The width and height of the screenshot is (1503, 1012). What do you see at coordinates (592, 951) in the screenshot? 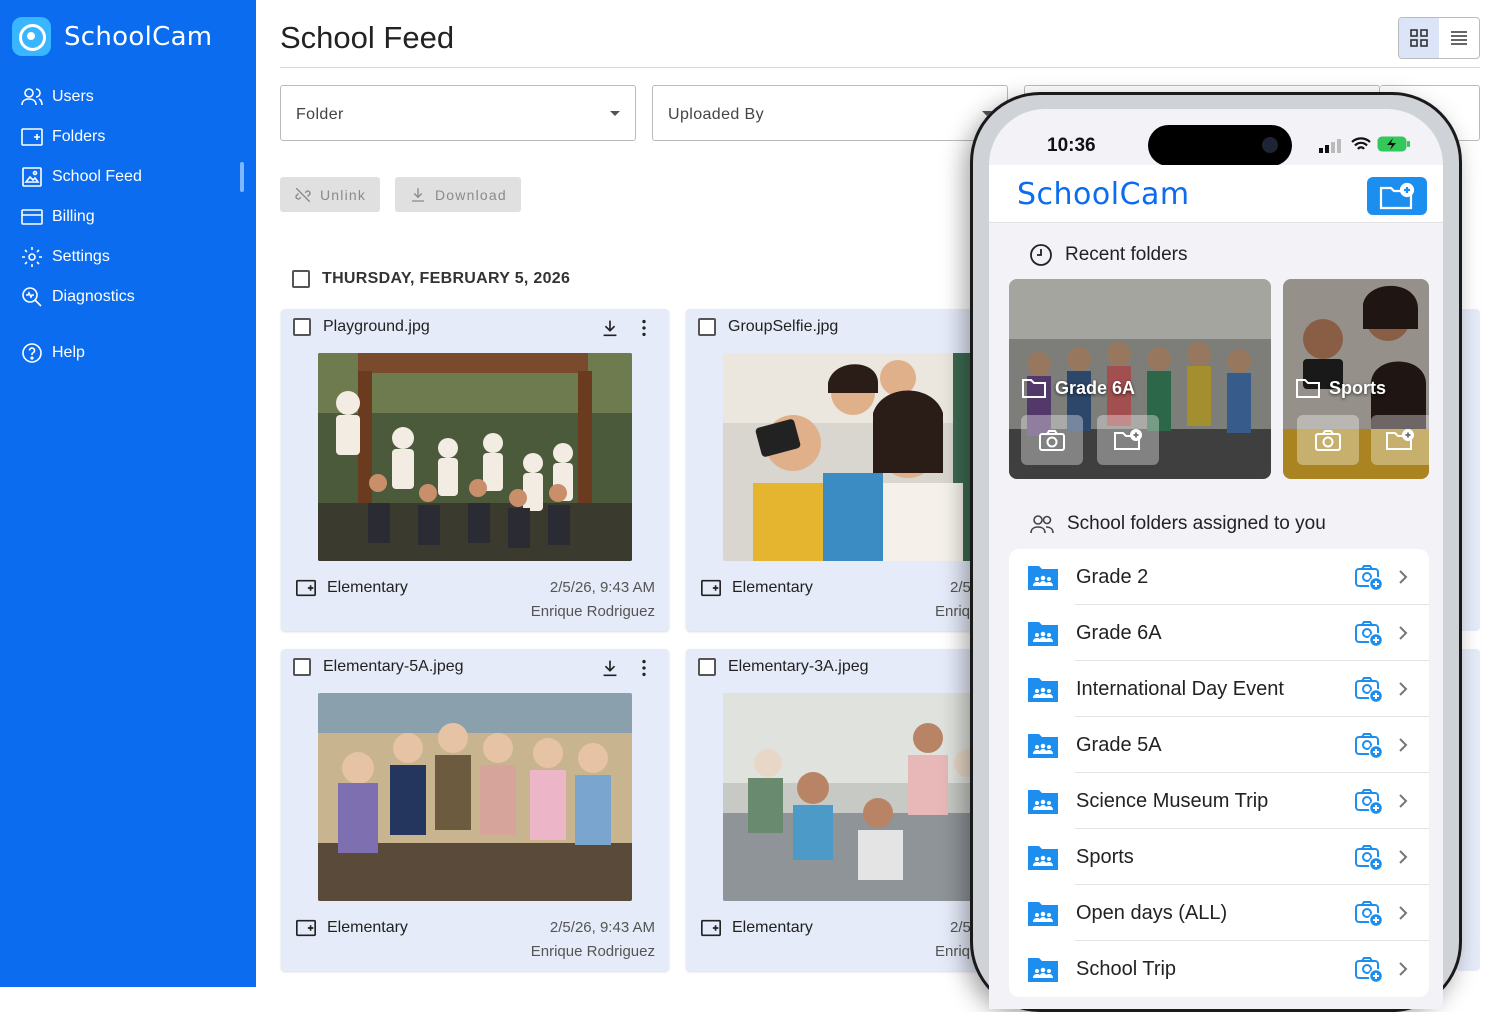
I see `card-uploader: Enrique Rodriguez` at bounding box center [592, 951].